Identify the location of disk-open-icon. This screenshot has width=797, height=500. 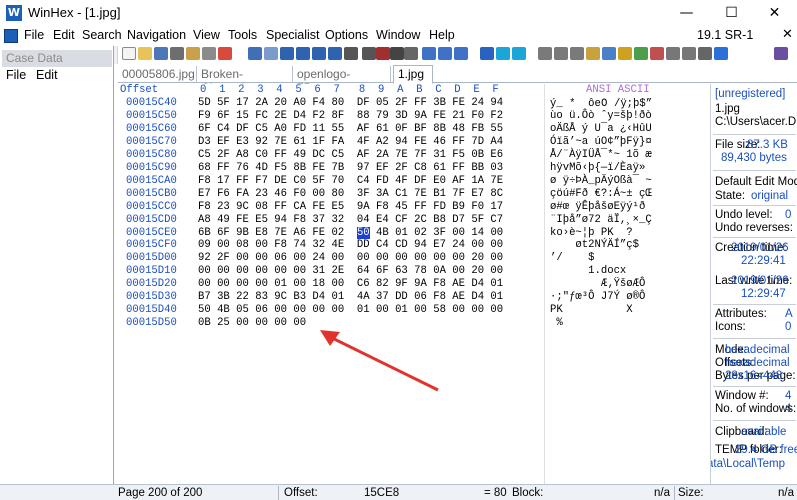
(545, 53).